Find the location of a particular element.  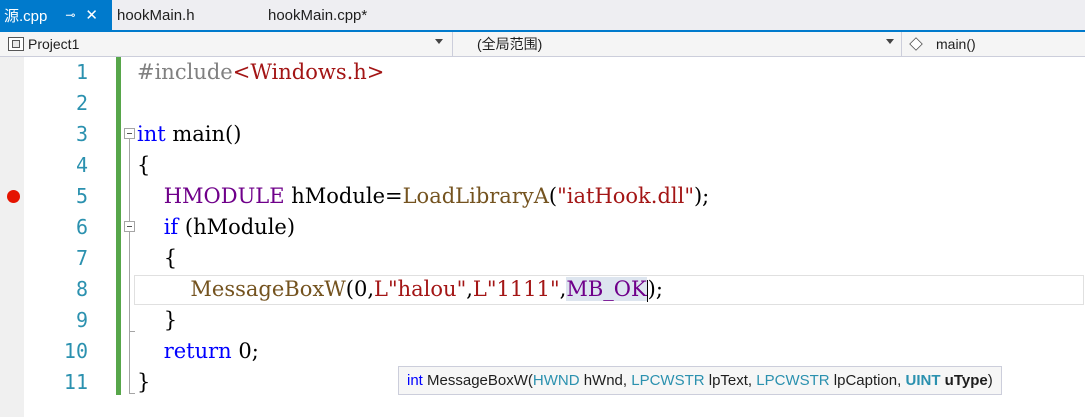

member-label: main() is located at coordinates (956, 44).